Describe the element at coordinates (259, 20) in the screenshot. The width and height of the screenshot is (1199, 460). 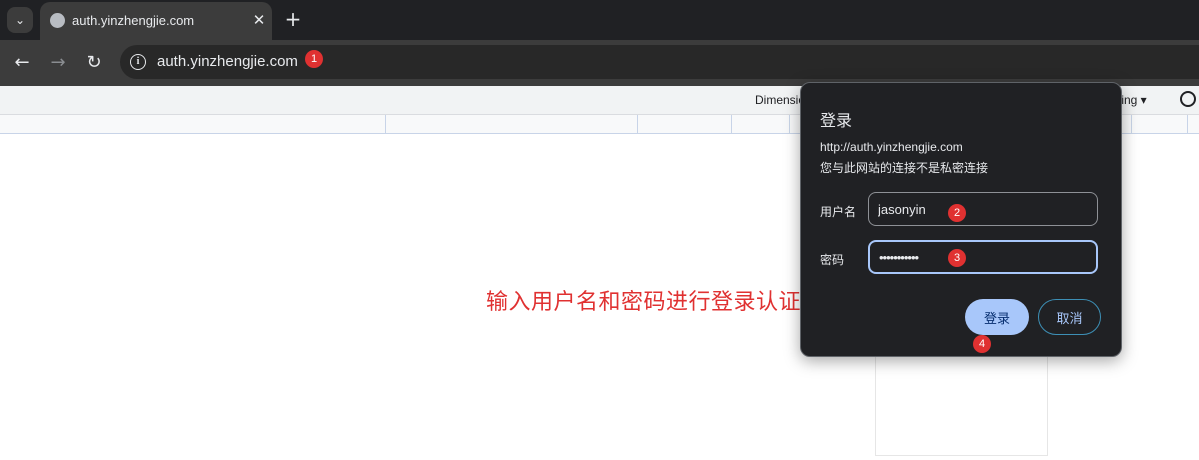
I see `close-icon: ✕` at that location.